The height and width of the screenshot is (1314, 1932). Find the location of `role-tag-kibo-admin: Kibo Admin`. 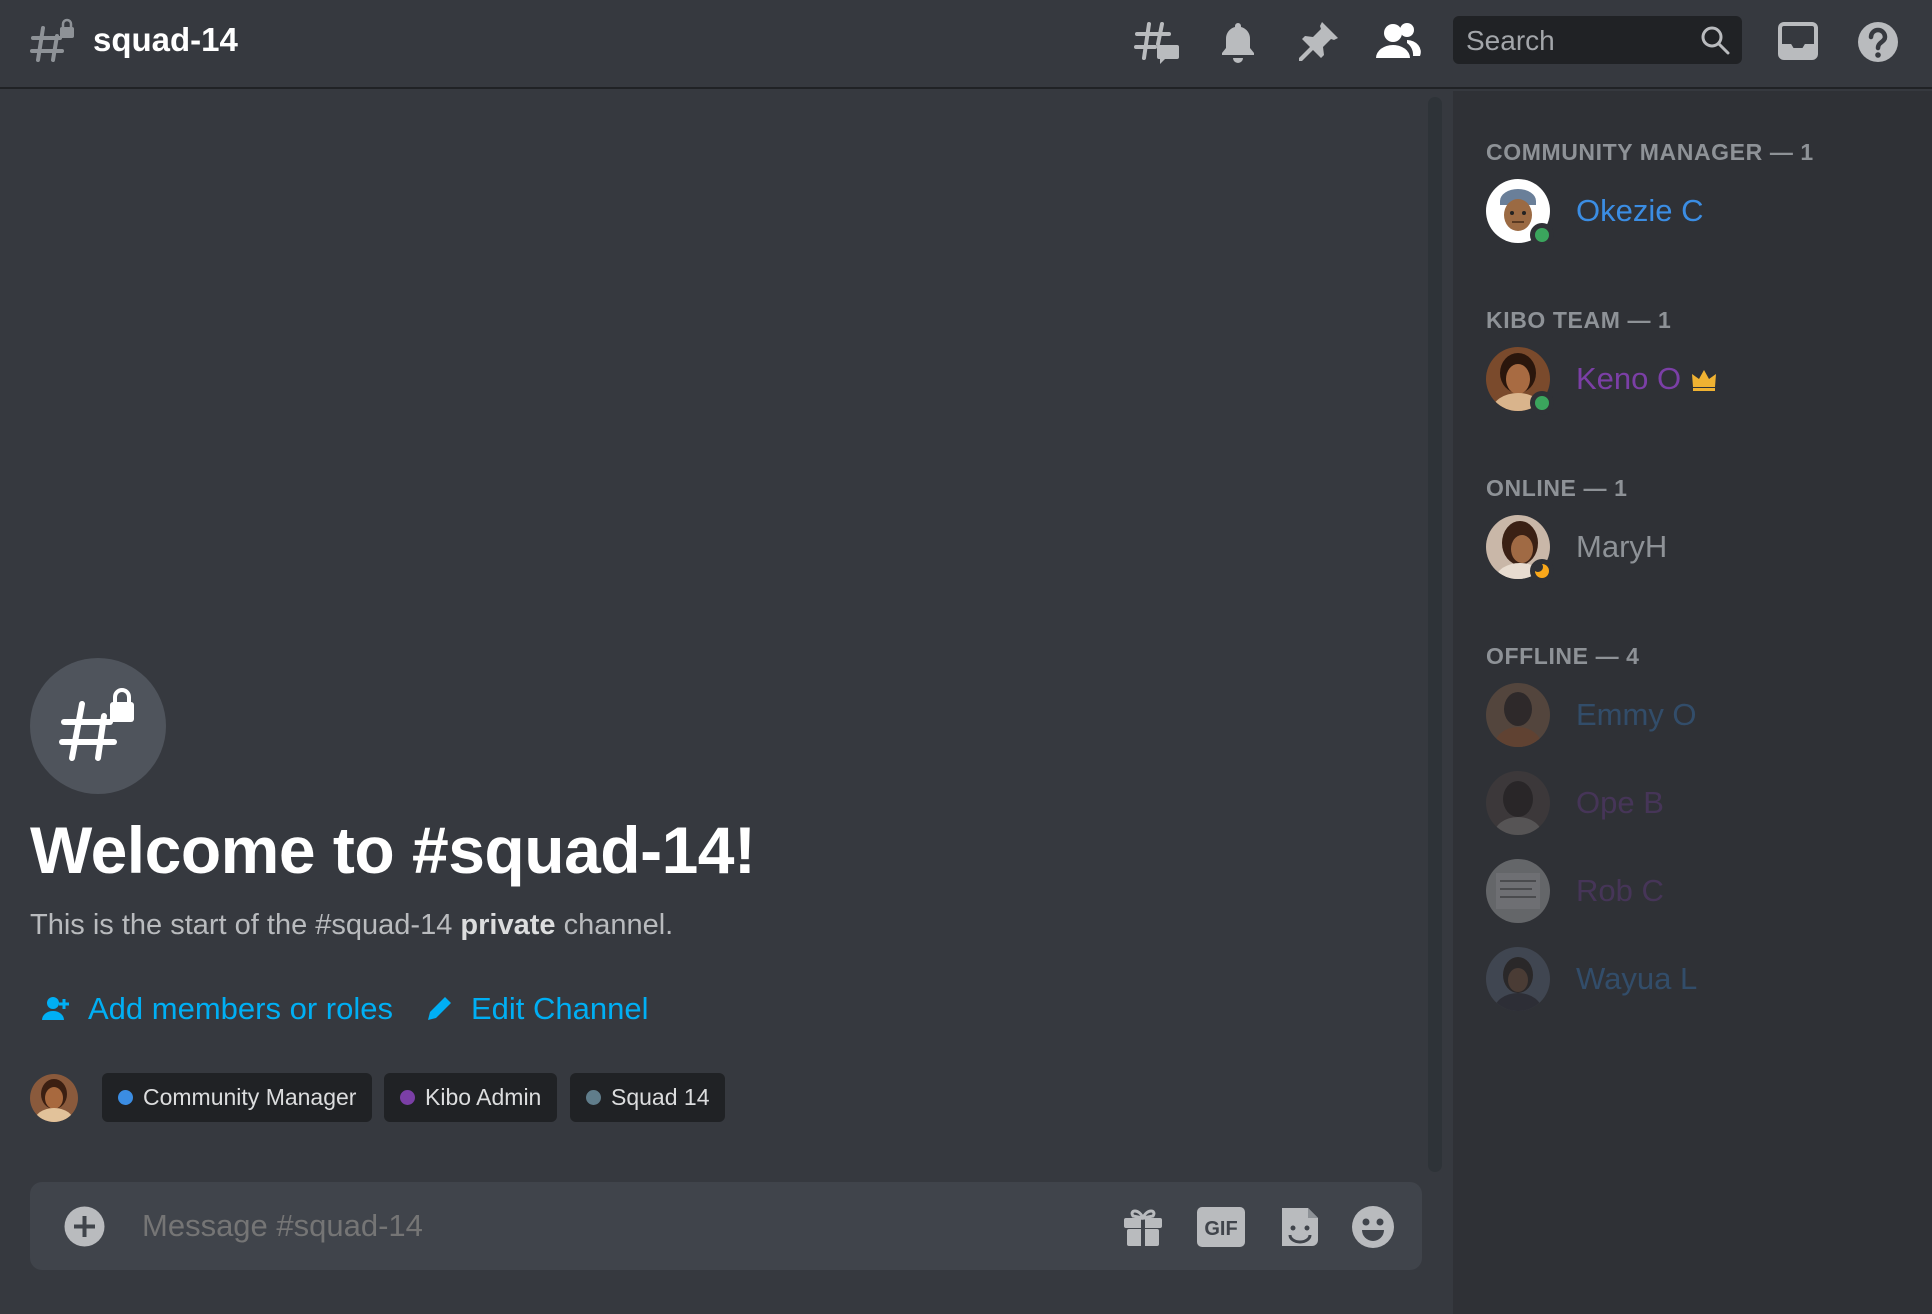

role-tag-kibo-admin: Kibo Admin is located at coordinates (471, 1097).